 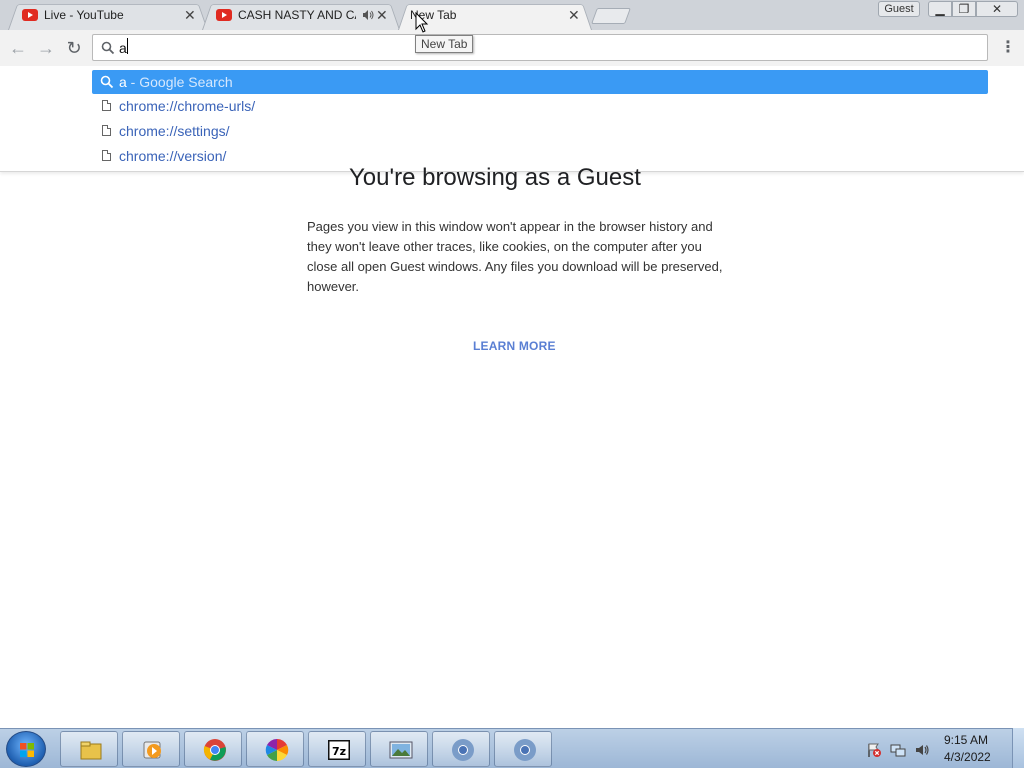 What do you see at coordinates (297, 15) in the screenshot?
I see `tab-title: CASH NASTY AND CA` at bounding box center [297, 15].